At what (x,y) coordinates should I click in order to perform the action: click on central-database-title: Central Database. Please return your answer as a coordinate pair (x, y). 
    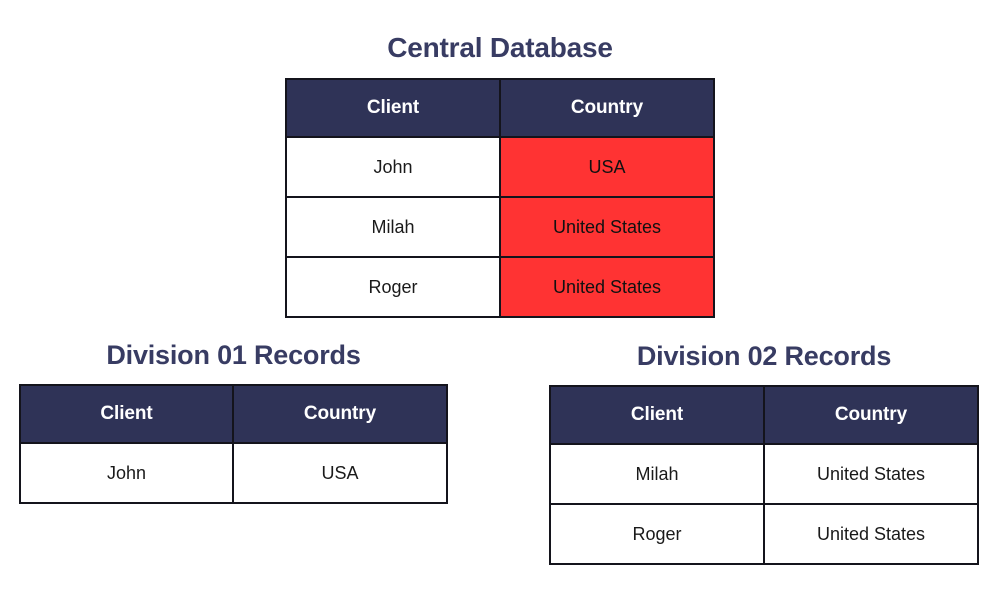
    Looking at the image, I should click on (500, 47).